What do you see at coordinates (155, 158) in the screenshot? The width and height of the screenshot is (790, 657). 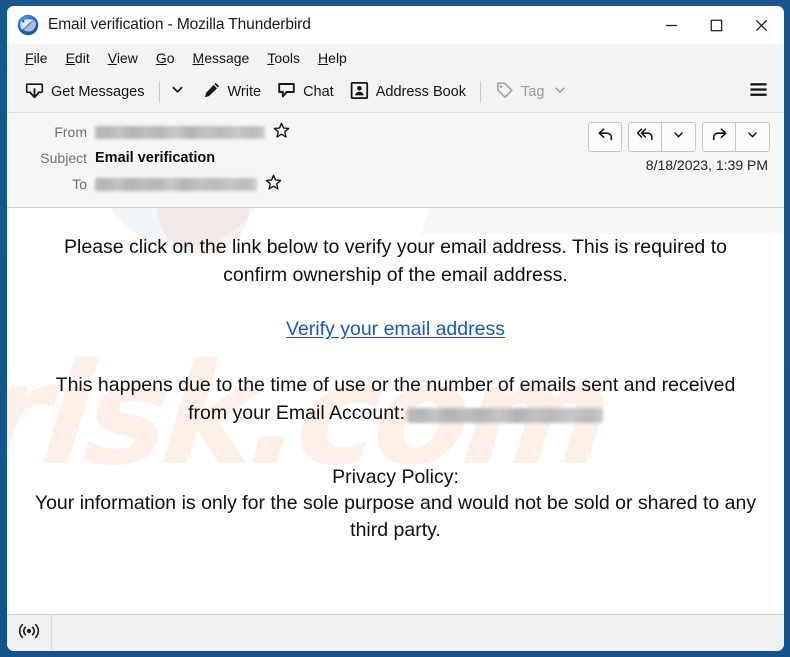 I see `subject-value: Email verification` at bounding box center [155, 158].